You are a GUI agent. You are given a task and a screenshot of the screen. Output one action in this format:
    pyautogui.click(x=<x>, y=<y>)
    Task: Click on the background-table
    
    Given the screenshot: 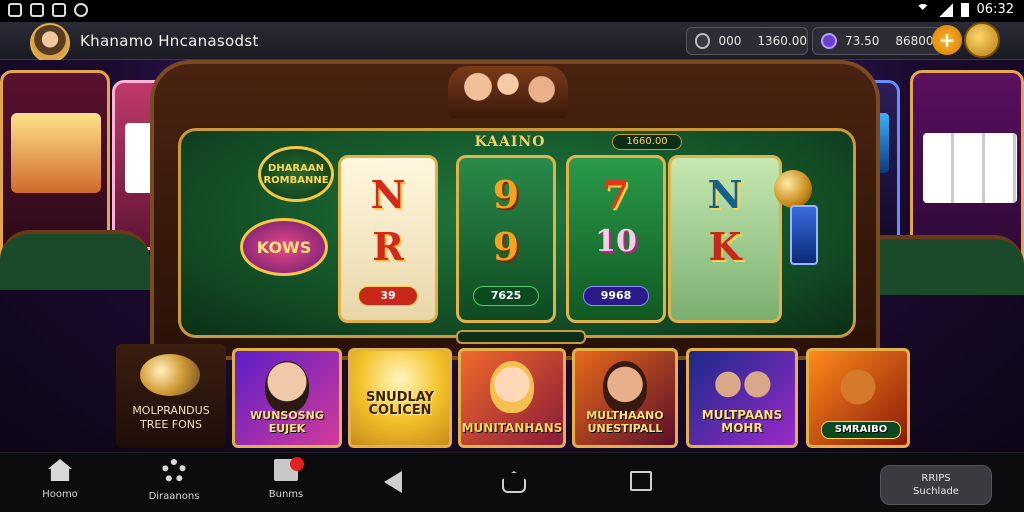 What is the action you would take?
    pyautogui.click(x=75, y=260)
    